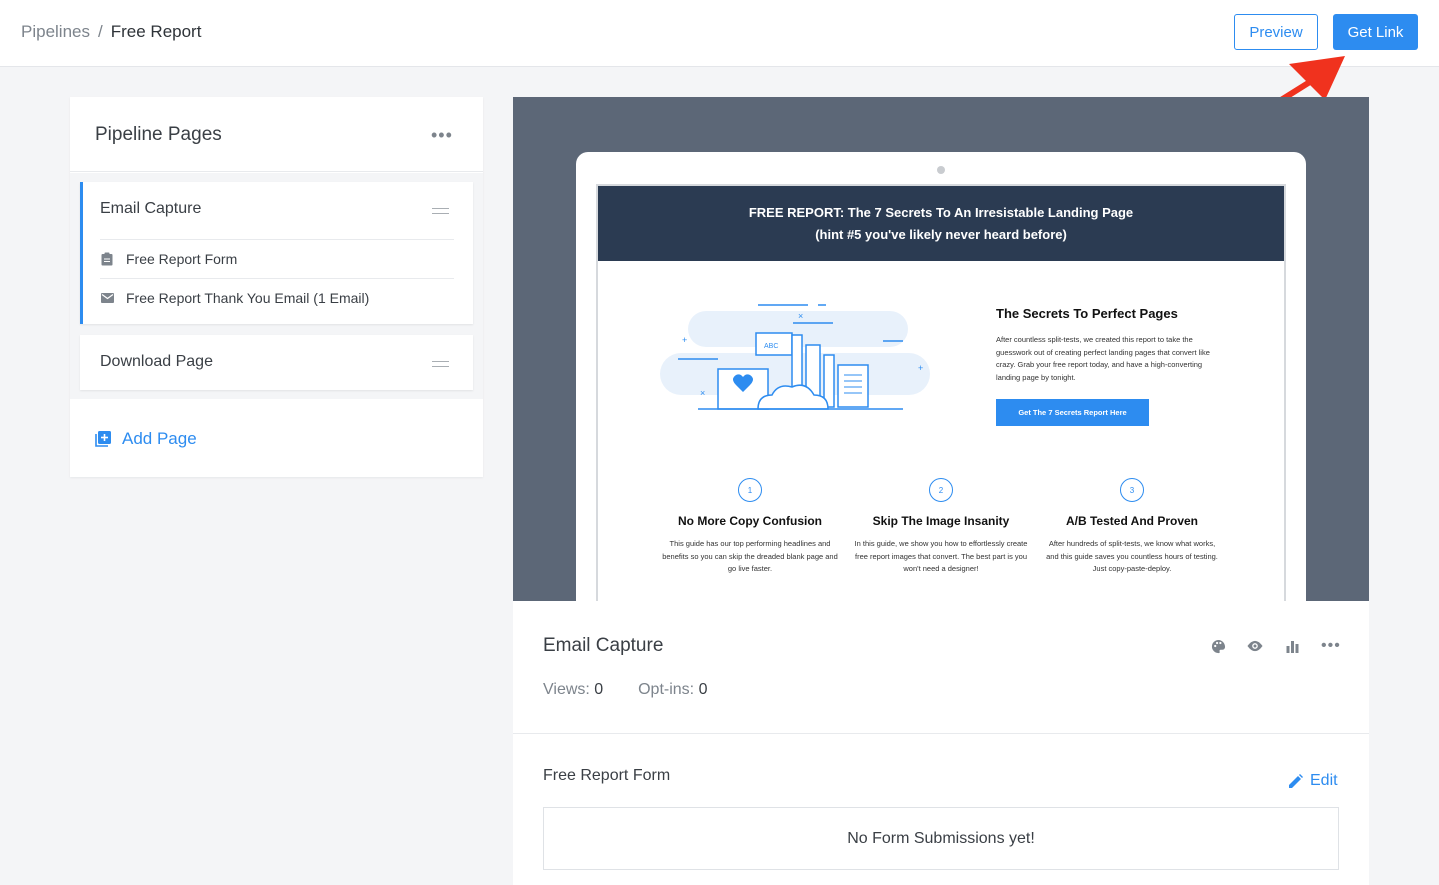 The image size is (1439, 885). What do you see at coordinates (158, 134) in the screenshot?
I see `panel-title: Pipeline Pages` at bounding box center [158, 134].